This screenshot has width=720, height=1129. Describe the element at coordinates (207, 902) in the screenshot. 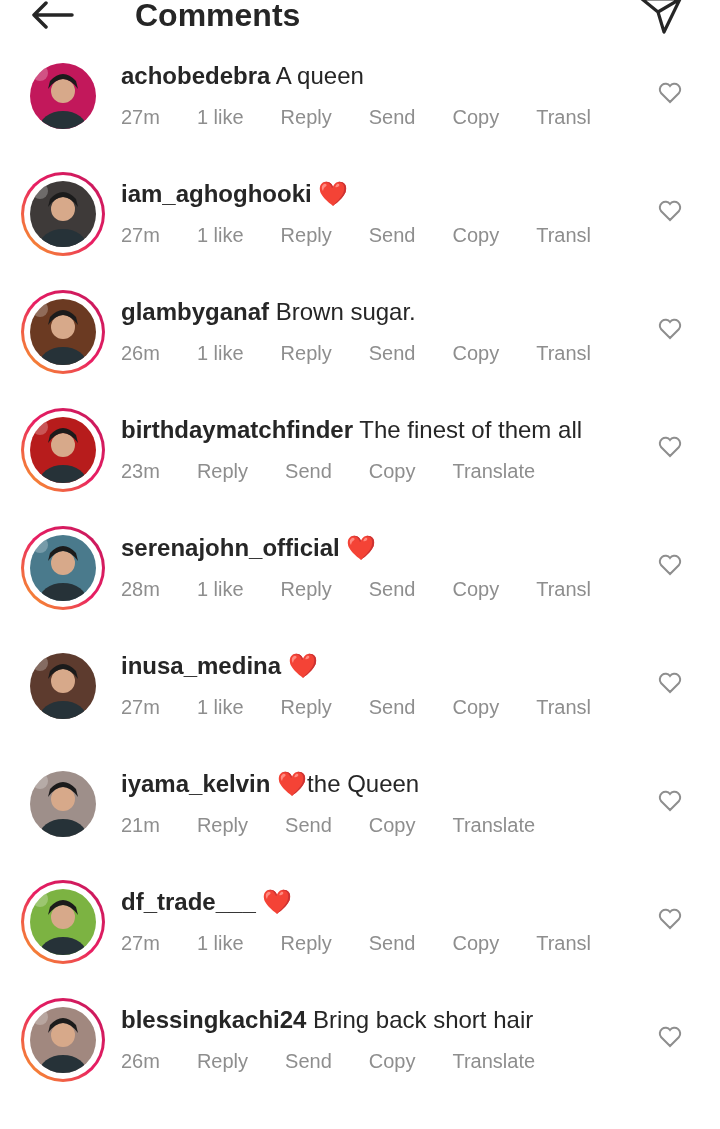

I see `comment-text: df_trade___ ❤` at that location.